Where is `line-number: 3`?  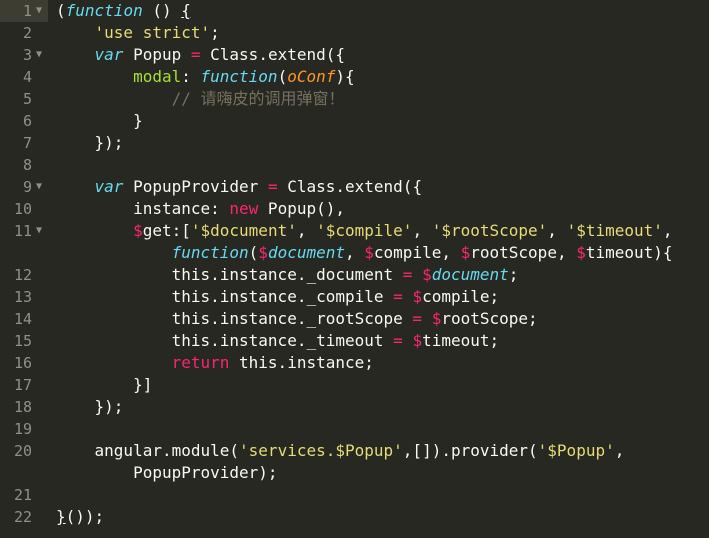
line-number: 3 is located at coordinates (27, 55).